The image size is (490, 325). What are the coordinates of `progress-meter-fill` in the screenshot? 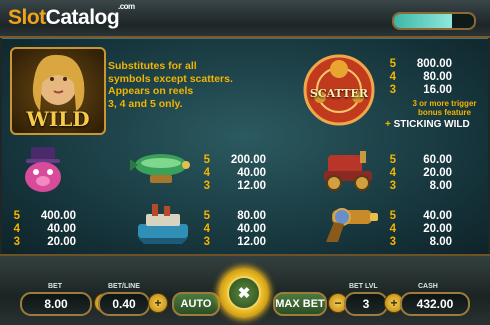 It's located at (423, 21).